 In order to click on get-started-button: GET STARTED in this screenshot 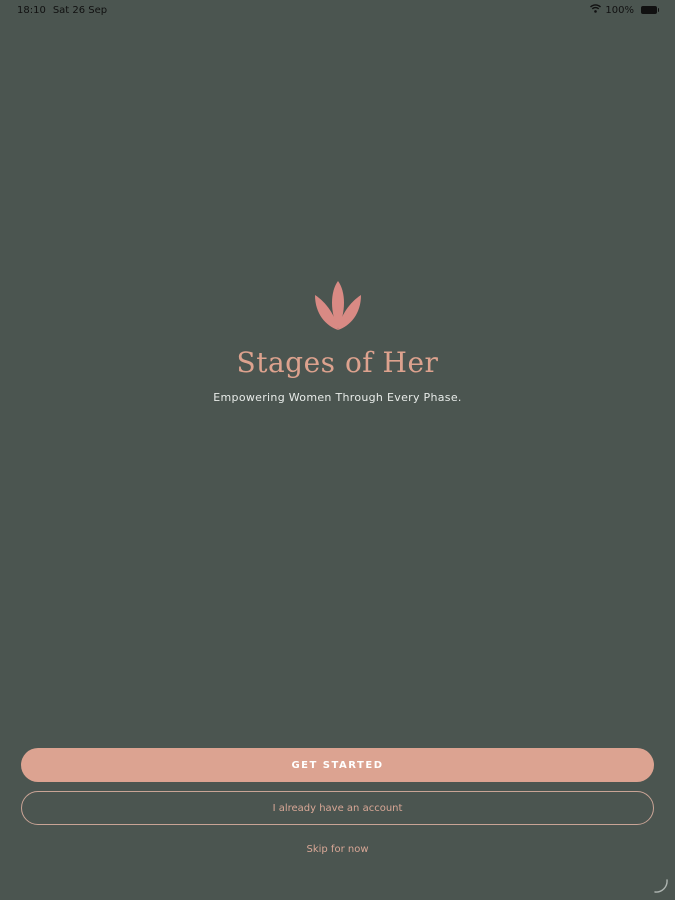, I will do `click(337, 765)`.